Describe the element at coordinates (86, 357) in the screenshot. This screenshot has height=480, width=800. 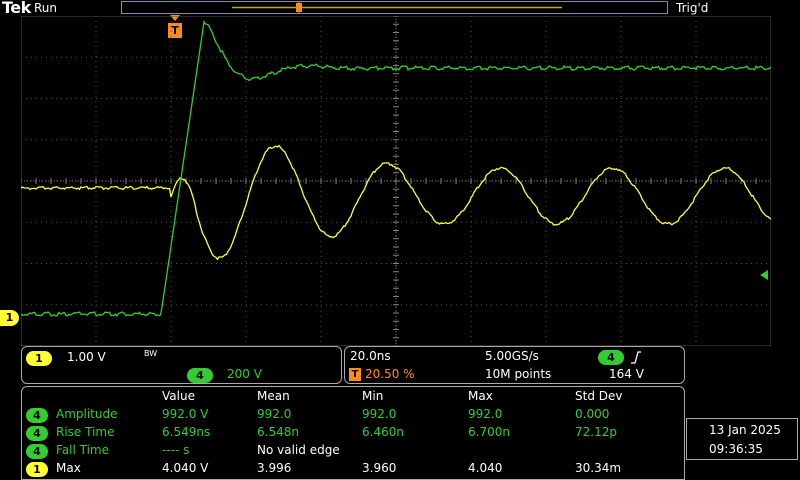
I see `ch1-scale: 1.00 V` at that location.